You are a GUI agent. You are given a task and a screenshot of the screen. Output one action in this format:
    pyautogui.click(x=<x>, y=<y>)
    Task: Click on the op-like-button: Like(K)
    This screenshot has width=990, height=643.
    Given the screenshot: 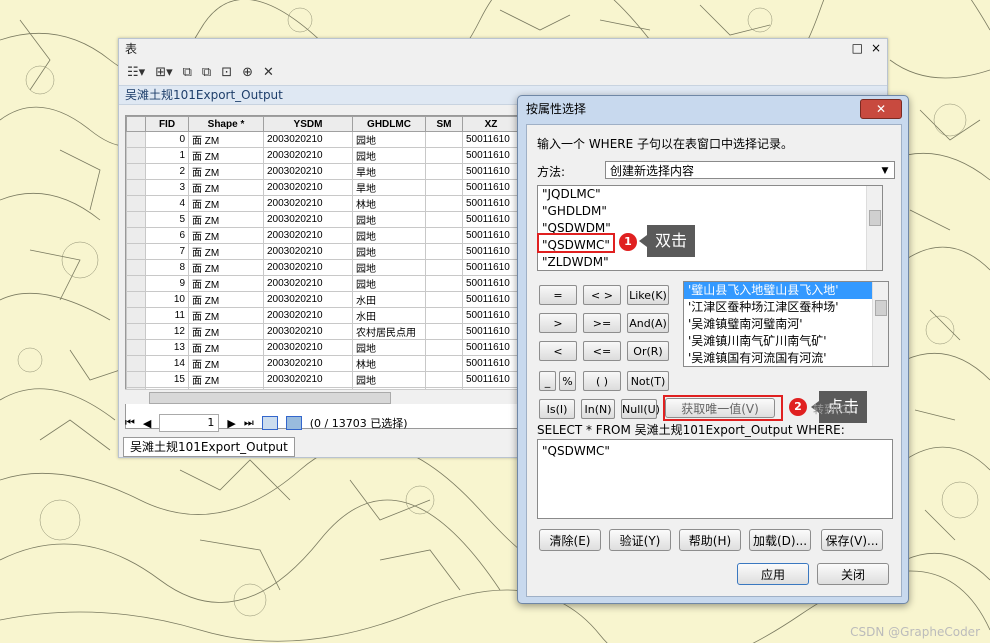 What is the action you would take?
    pyautogui.click(x=648, y=295)
    